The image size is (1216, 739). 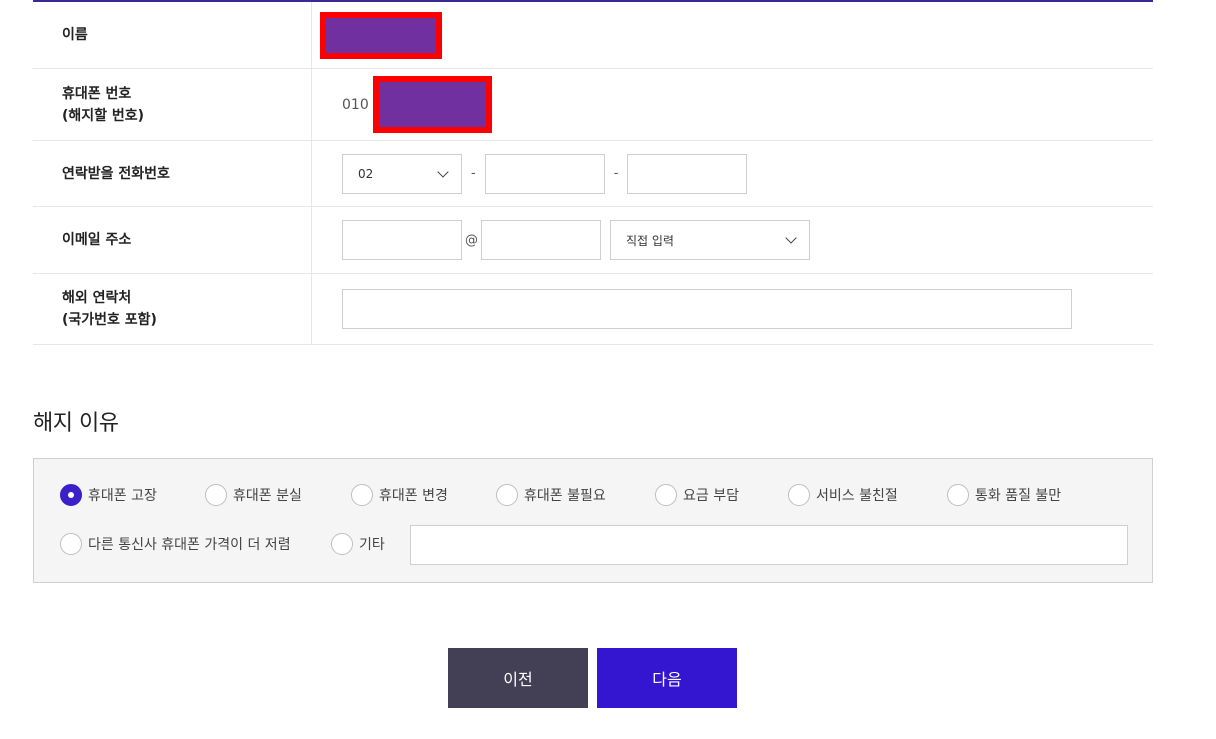 What do you see at coordinates (175, 544) in the screenshot?
I see `reason-option-cheaper-carrier: 다른 통신사 휴대폰 가격이 더 저렴` at bounding box center [175, 544].